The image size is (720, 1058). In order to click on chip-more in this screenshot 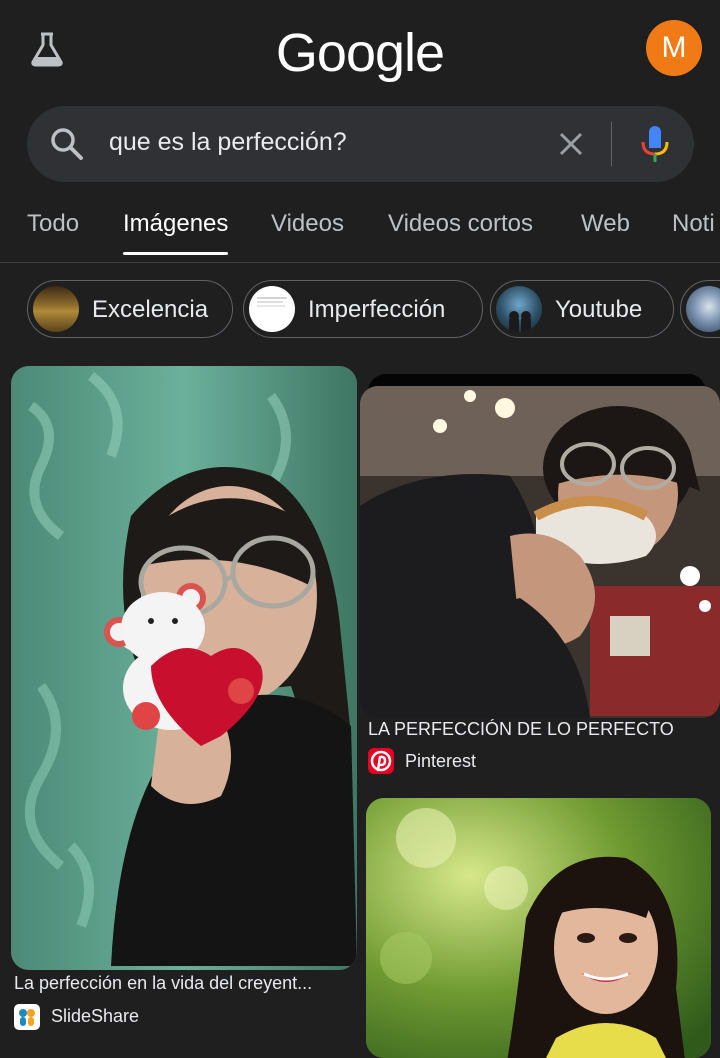, I will do `click(700, 309)`.